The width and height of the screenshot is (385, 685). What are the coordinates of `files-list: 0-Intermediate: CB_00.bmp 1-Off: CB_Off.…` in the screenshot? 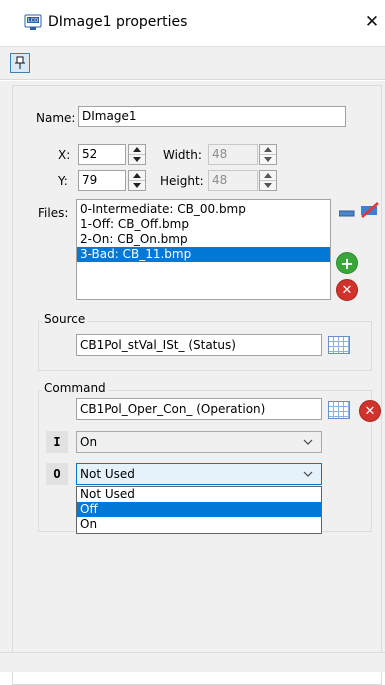 It's located at (203, 249).